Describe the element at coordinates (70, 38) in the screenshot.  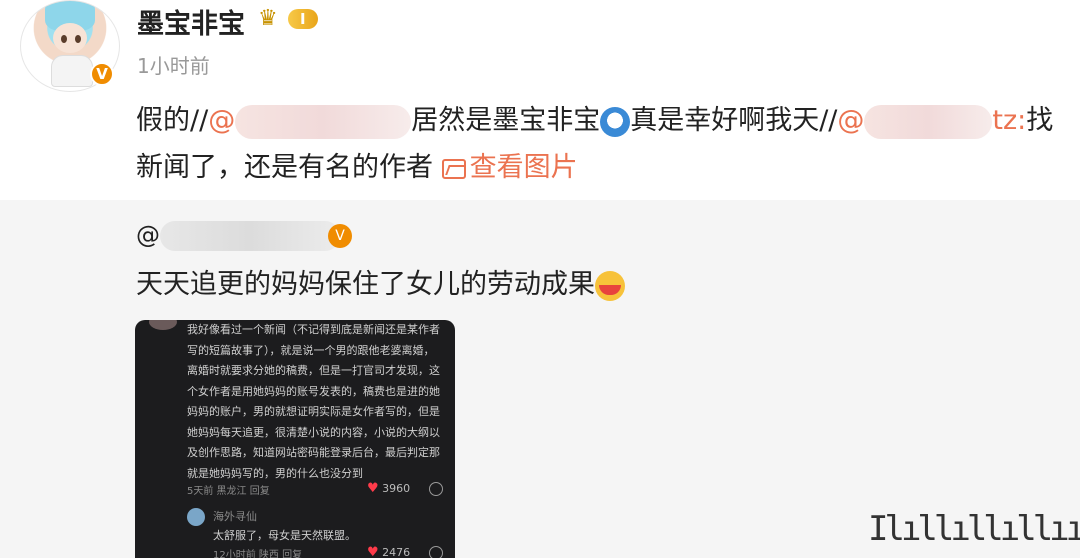
I see `avatar-face` at that location.